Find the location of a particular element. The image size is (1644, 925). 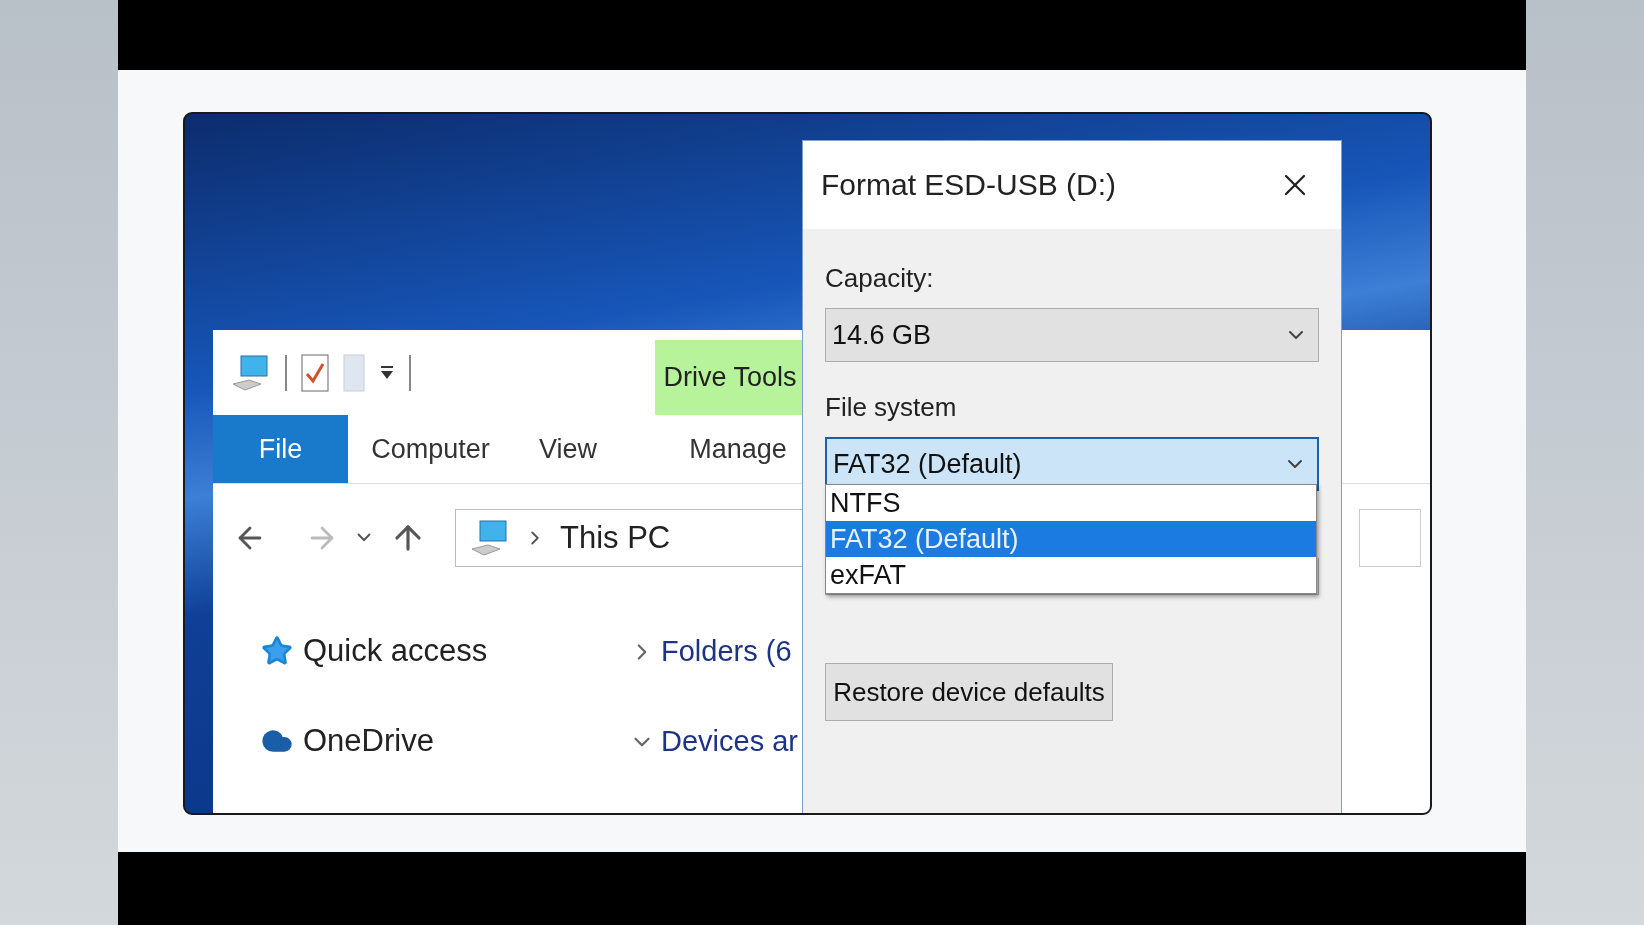

address-path: This PC is located at coordinates (615, 537).